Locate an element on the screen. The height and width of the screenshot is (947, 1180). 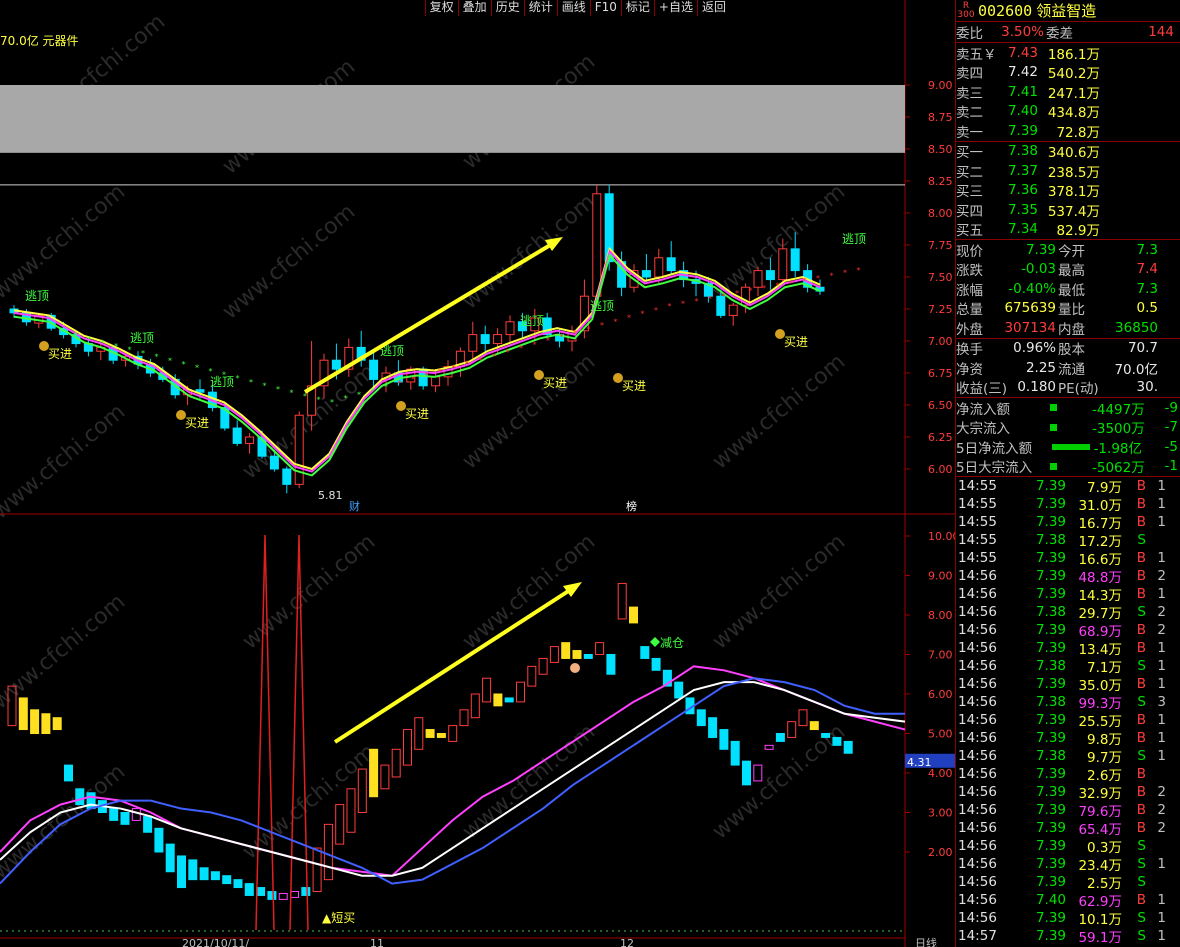
trade-row: 14:56 7.39 2.6万 B is located at coordinates (1068, 774).